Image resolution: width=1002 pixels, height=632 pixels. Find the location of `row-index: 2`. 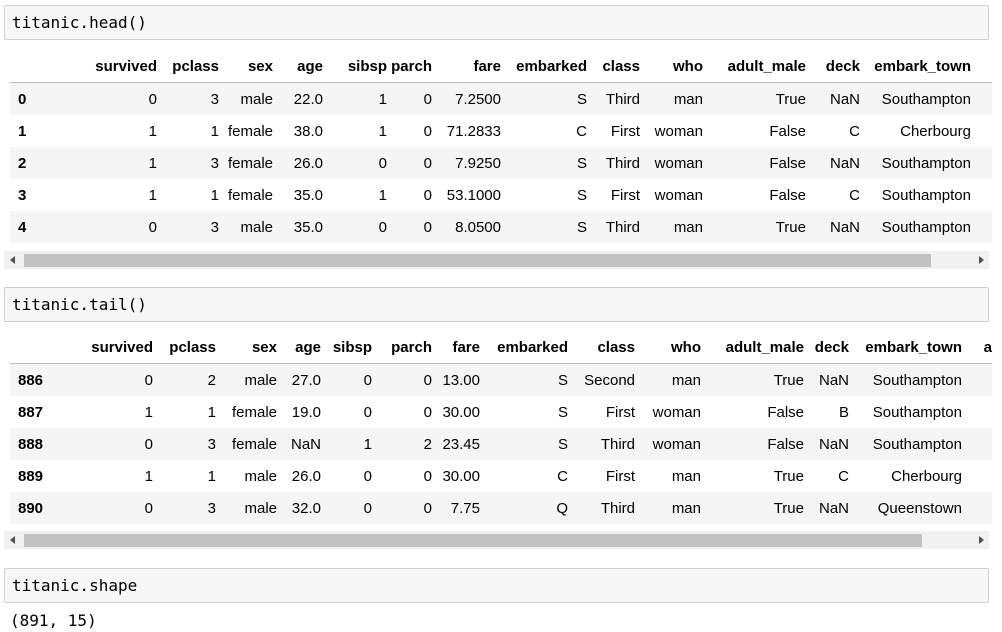

row-index: 2 is located at coordinates (22, 163).